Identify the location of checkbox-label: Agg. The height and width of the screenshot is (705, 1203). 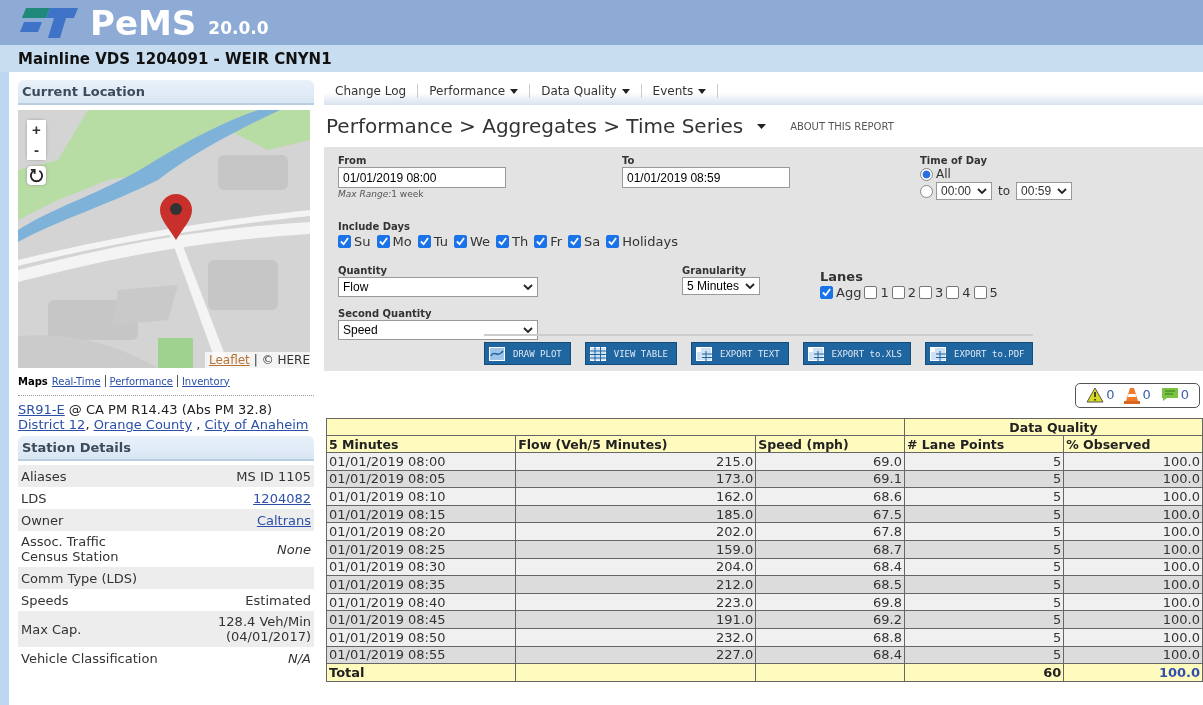
(849, 292).